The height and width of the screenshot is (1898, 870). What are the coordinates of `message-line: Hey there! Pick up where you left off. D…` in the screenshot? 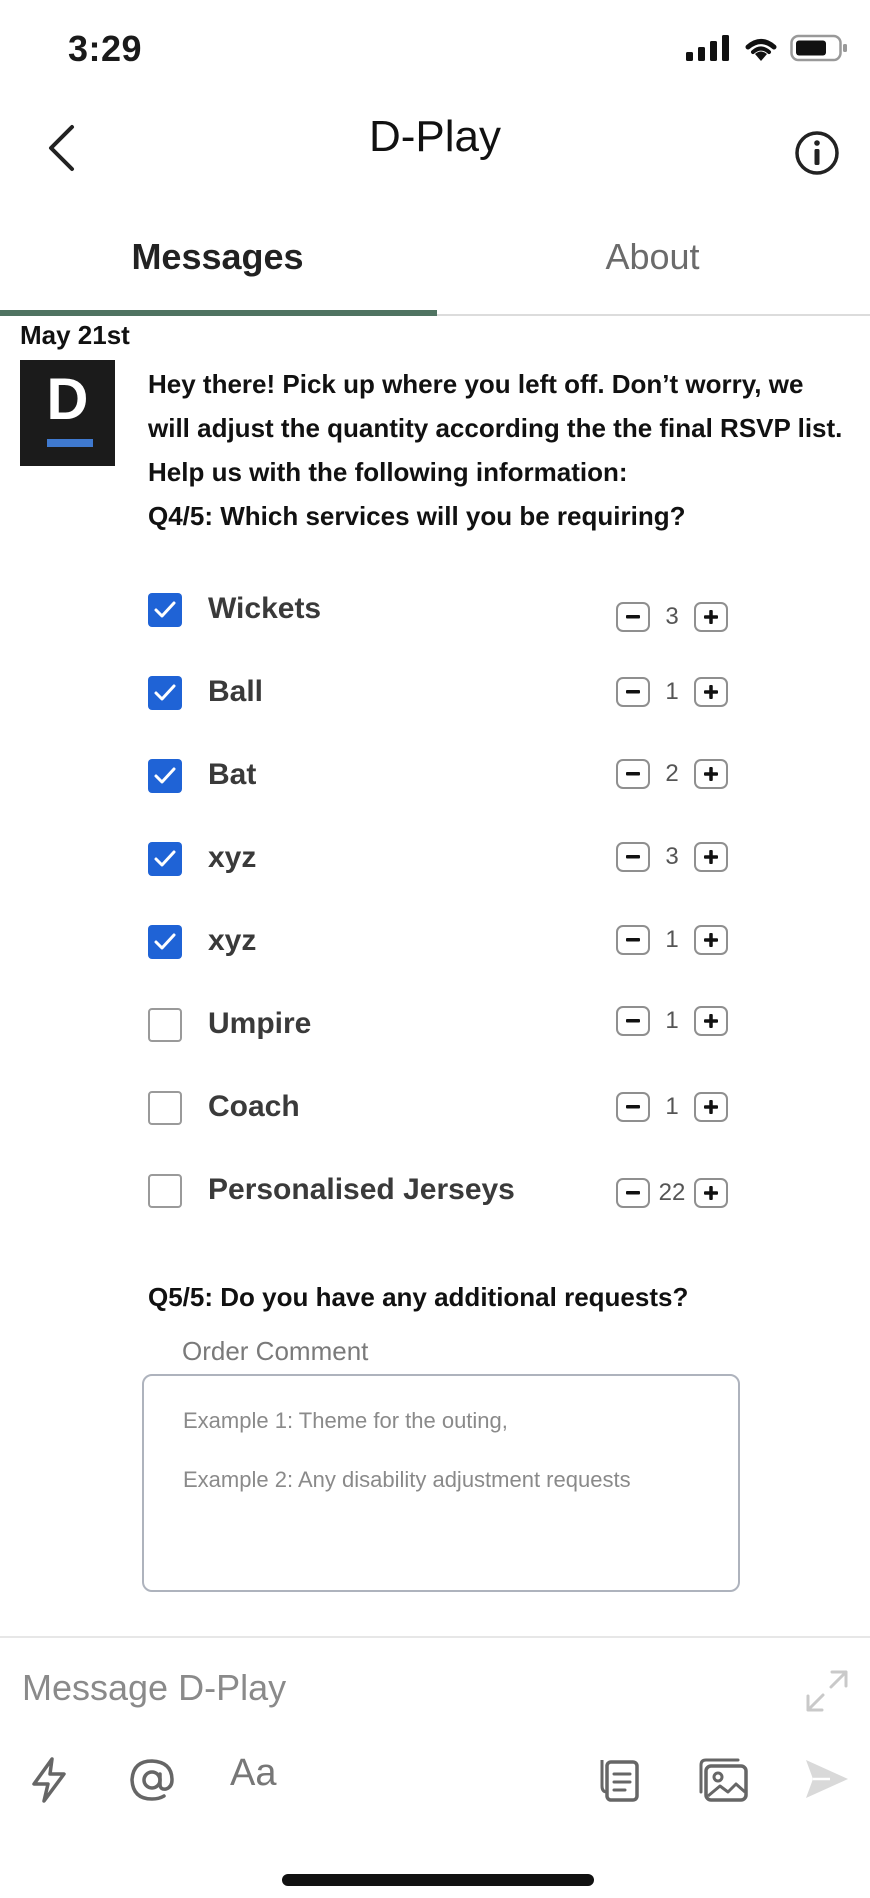 It's located at (476, 384).